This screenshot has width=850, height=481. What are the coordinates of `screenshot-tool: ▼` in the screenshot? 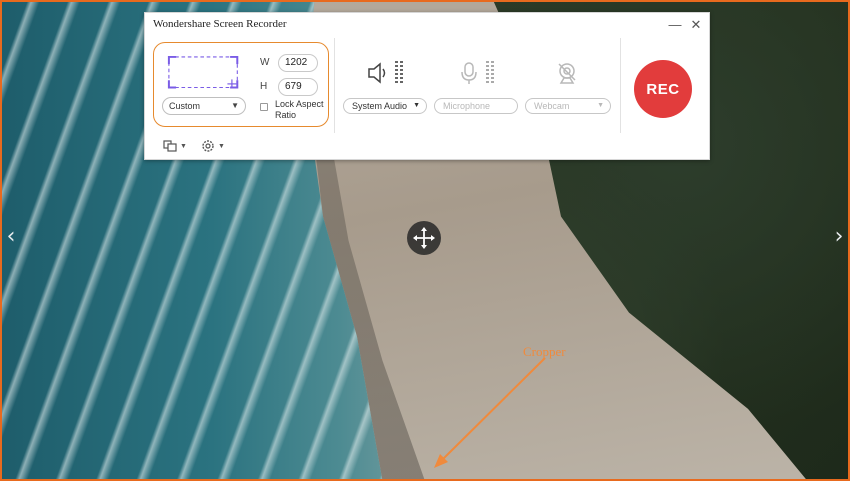 It's located at (175, 146).